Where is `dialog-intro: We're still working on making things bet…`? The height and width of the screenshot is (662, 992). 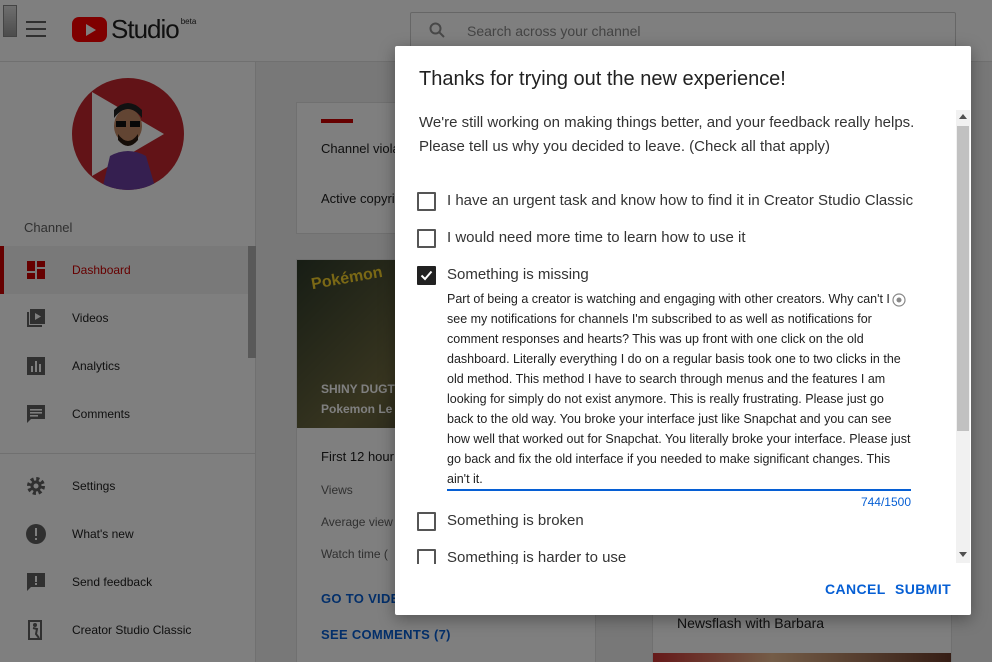
dialog-intro: We're still working on making things bet… is located at coordinates (667, 134).